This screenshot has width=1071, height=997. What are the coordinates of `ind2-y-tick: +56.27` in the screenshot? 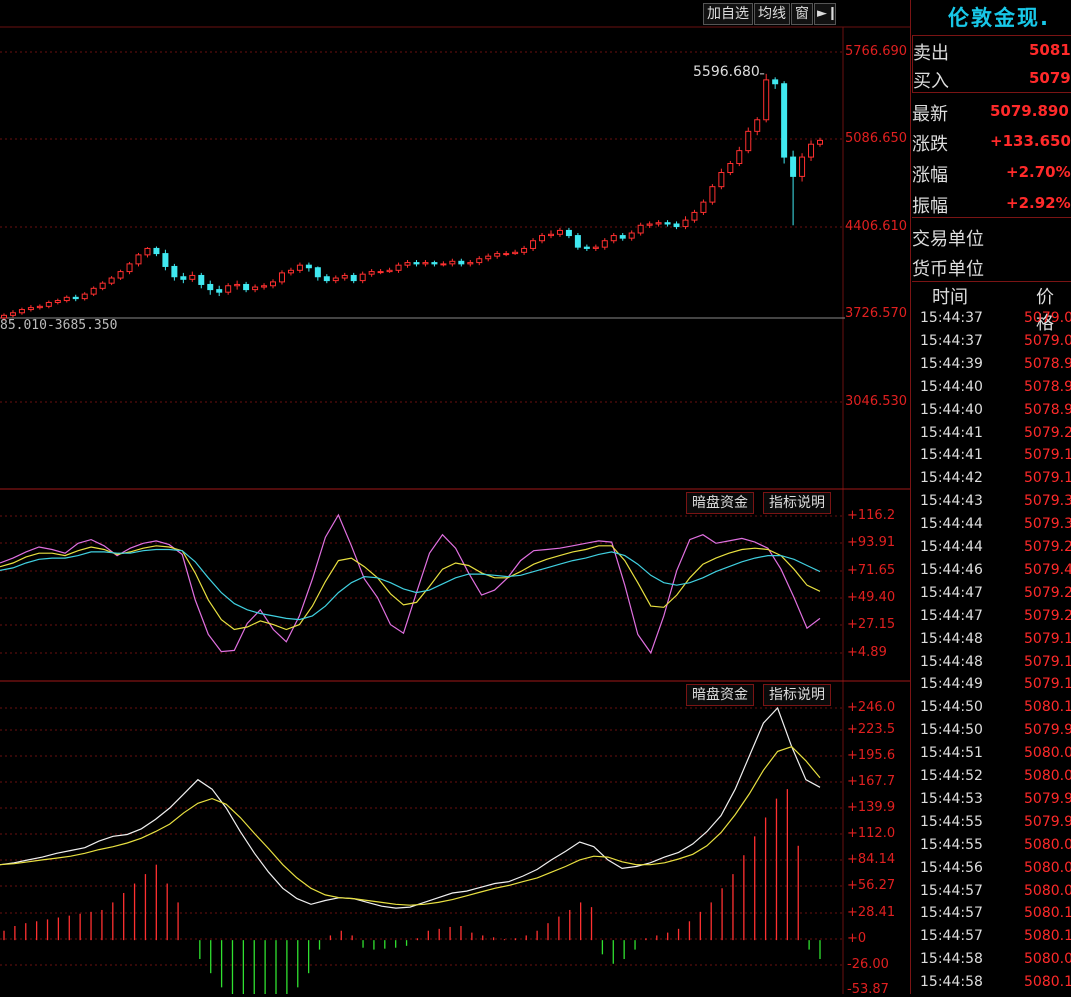 It's located at (871, 885).